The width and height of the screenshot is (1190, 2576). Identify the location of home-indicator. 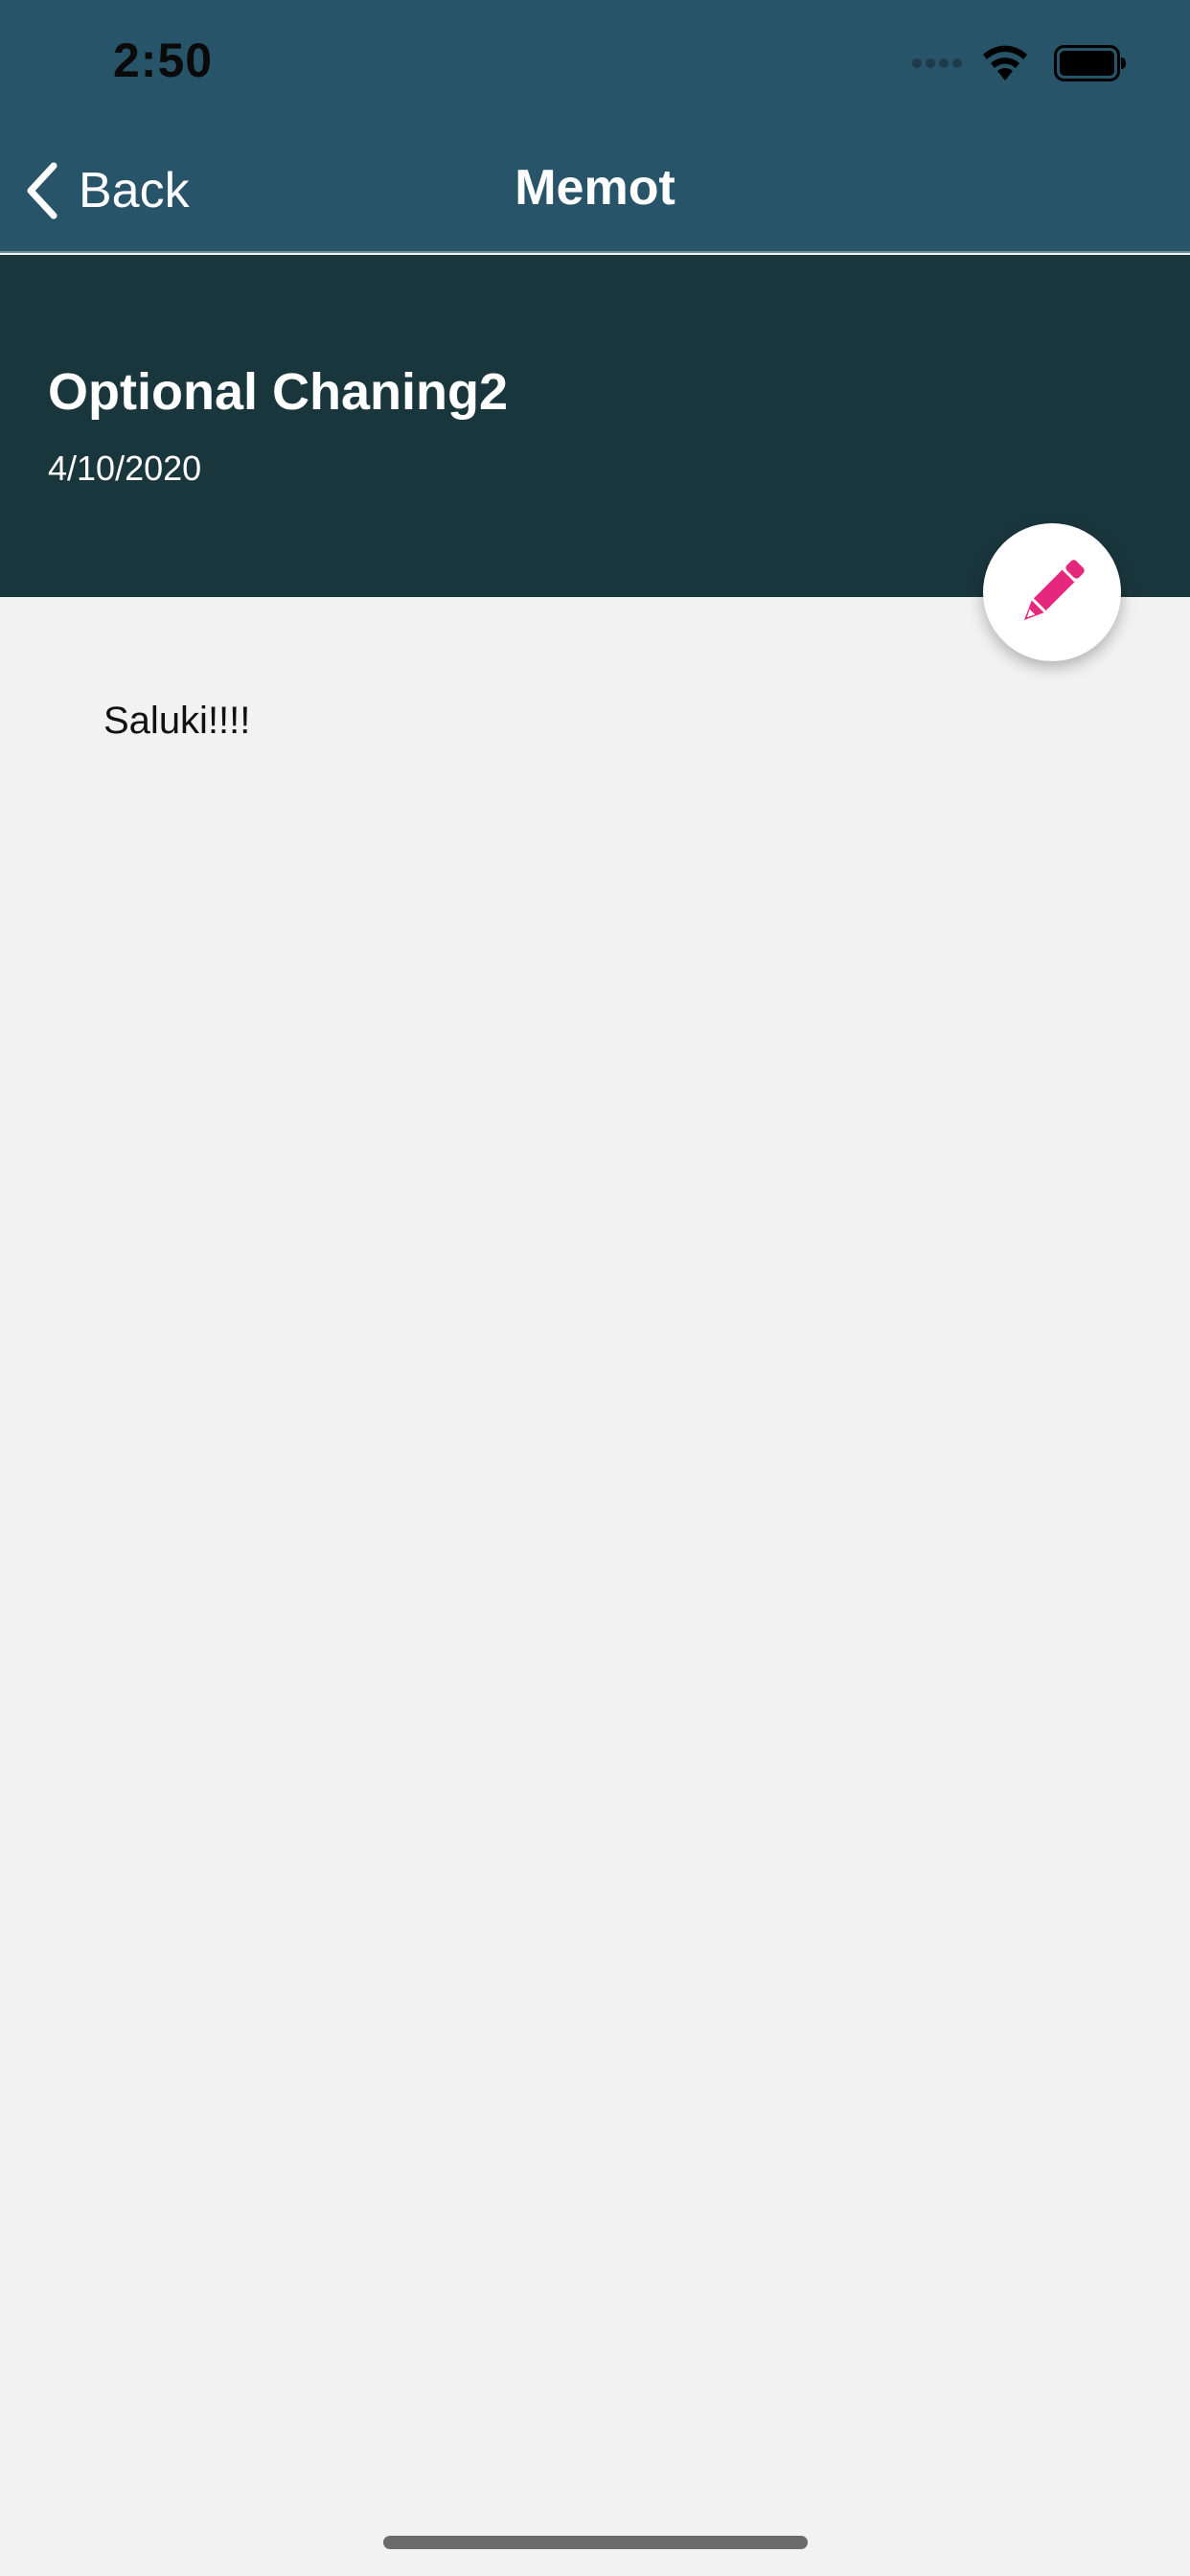
(595, 2542).